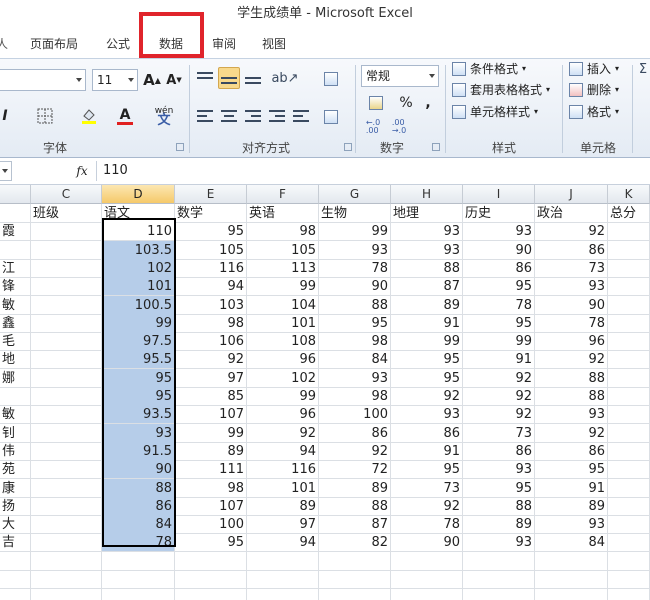  What do you see at coordinates (211, 342) in the screenshot?
I see `table-cell: 106` at bounding box center [211, 342].